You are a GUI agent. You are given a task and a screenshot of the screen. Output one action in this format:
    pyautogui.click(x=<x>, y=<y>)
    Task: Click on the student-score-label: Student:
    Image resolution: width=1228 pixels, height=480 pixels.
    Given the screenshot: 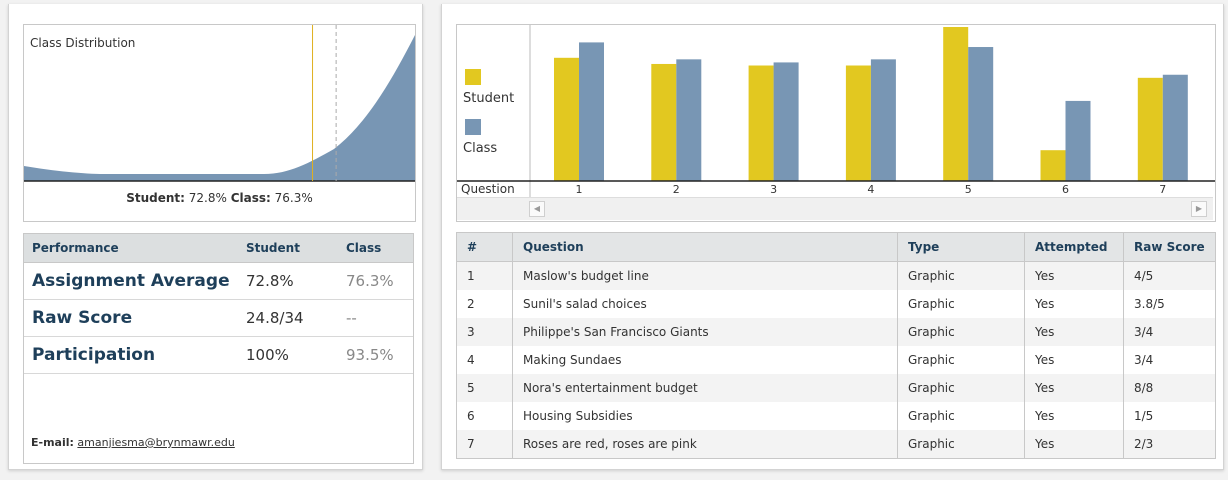 What is the action you would take?
    pyautogui.click(x=155, y=198)
    